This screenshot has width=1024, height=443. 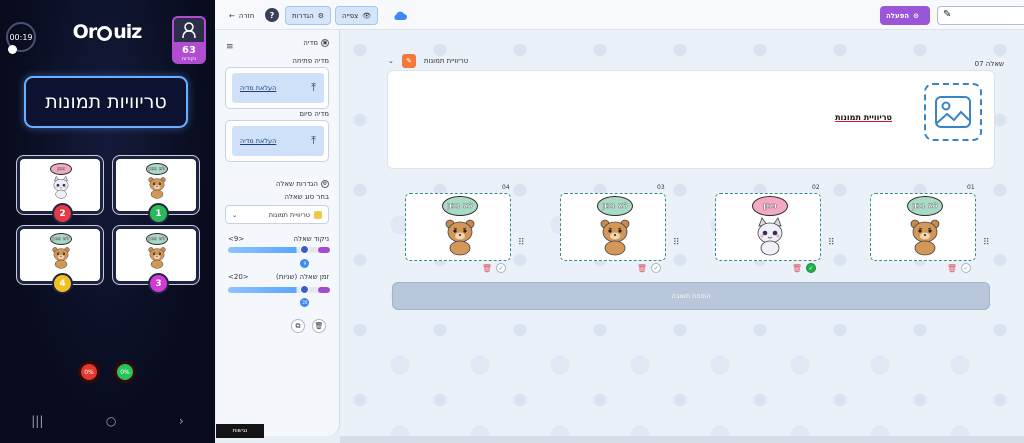 I want to click on media-label: מדיה, so click(x=310, y=43).